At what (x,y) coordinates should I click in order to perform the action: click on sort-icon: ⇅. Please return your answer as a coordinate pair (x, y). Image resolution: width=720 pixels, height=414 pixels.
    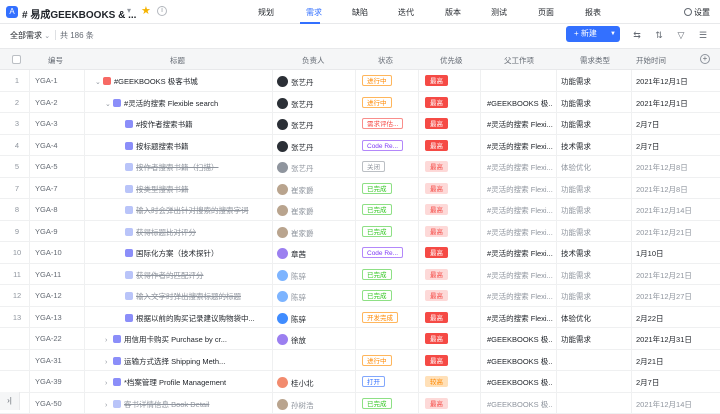
    Looking at the image, I should click on (659, 35).